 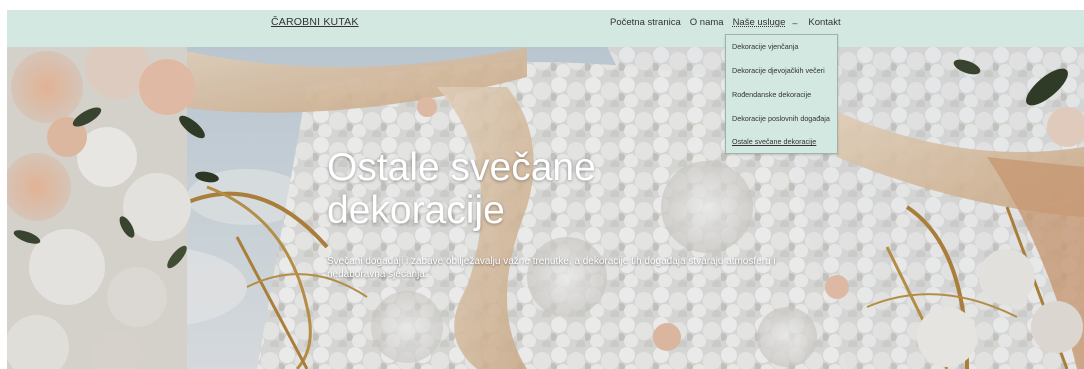 I want to click on services-dropdown-caret: –, so click(x=794, y=23).